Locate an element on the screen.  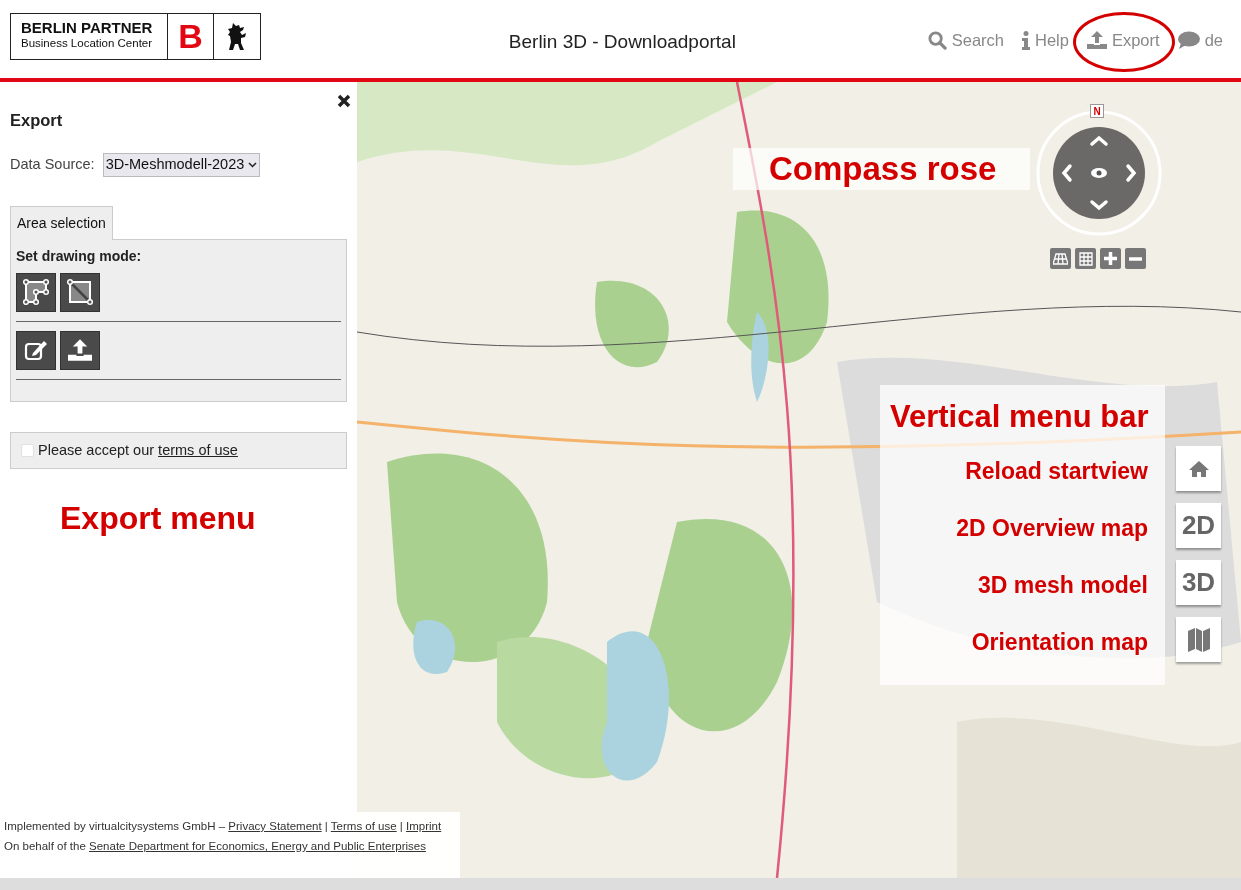
polygon-icon is located at coordinates (36, 292).